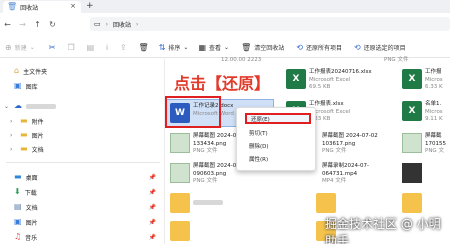 The height and width of the screenshot is (244, 450). Describe the element at coordinates (278, 158) in the screenshot. I see `menu-item-properties: 属性(R)` at that location.